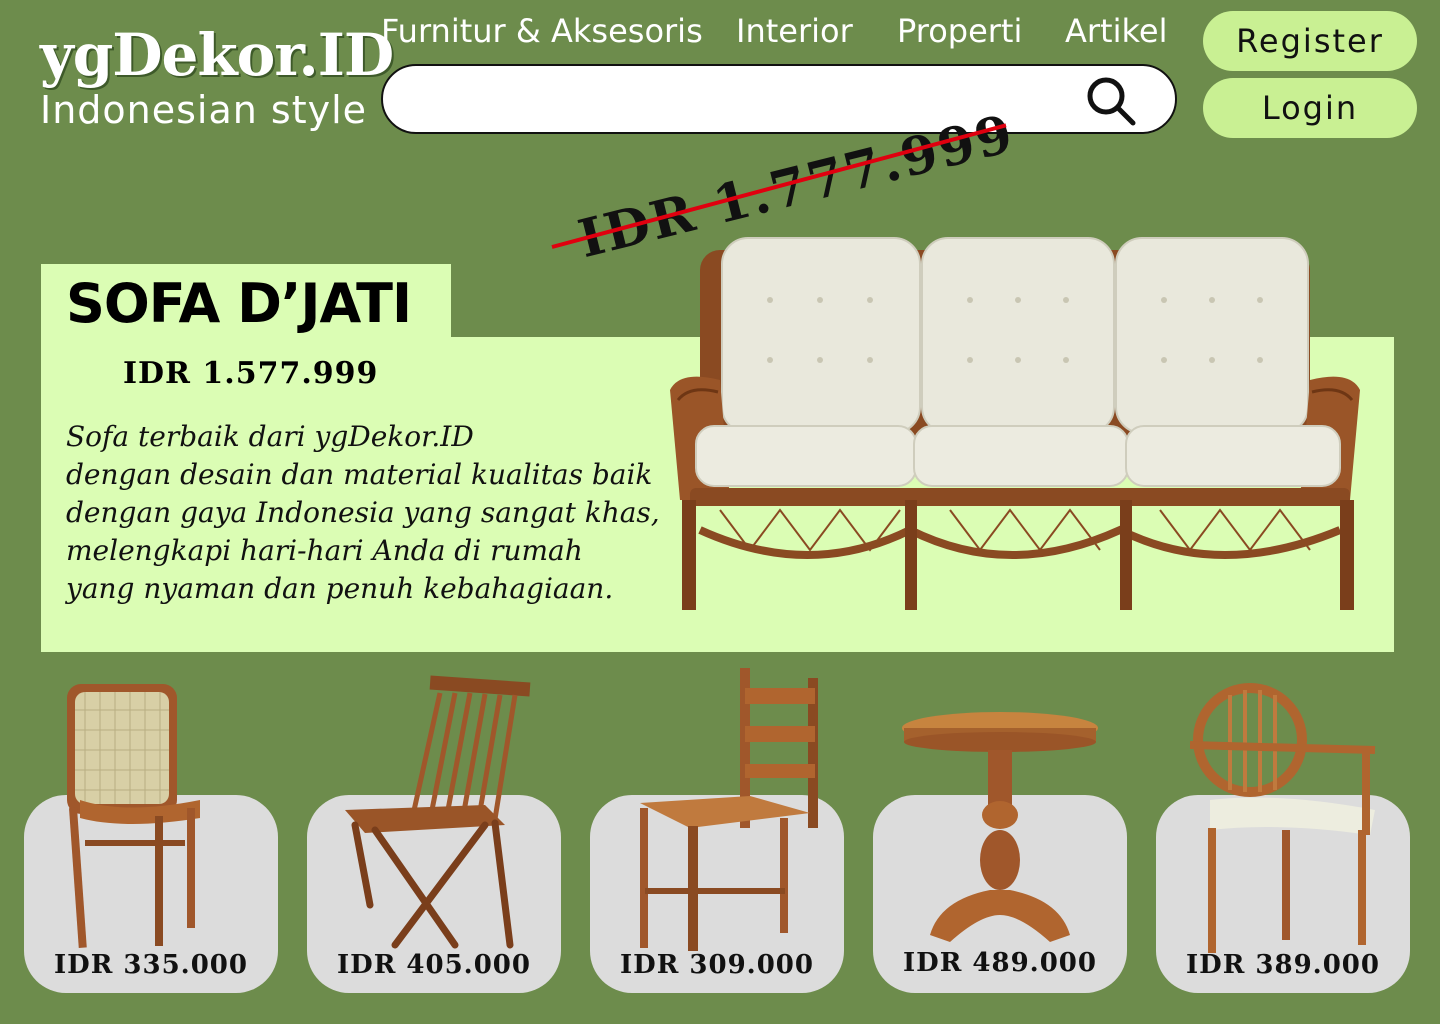 Image resolution: width=1440 pixels, height=1024 pixels. What do you see at coordinates (1116, 31) in the screenshot?
I see `nav-item-artikel: Artikel` at bounding box center [1116, 31].